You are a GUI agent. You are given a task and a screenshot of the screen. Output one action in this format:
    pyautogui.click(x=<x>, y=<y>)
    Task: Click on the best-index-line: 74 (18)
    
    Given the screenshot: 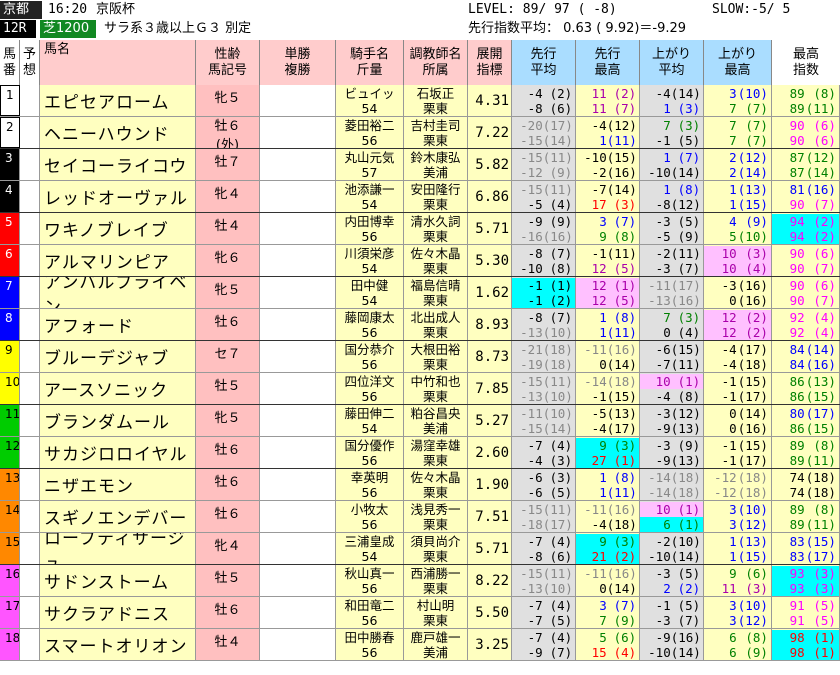 What is the action you would take?
    pyautogui.click(x=805, y=477)
    